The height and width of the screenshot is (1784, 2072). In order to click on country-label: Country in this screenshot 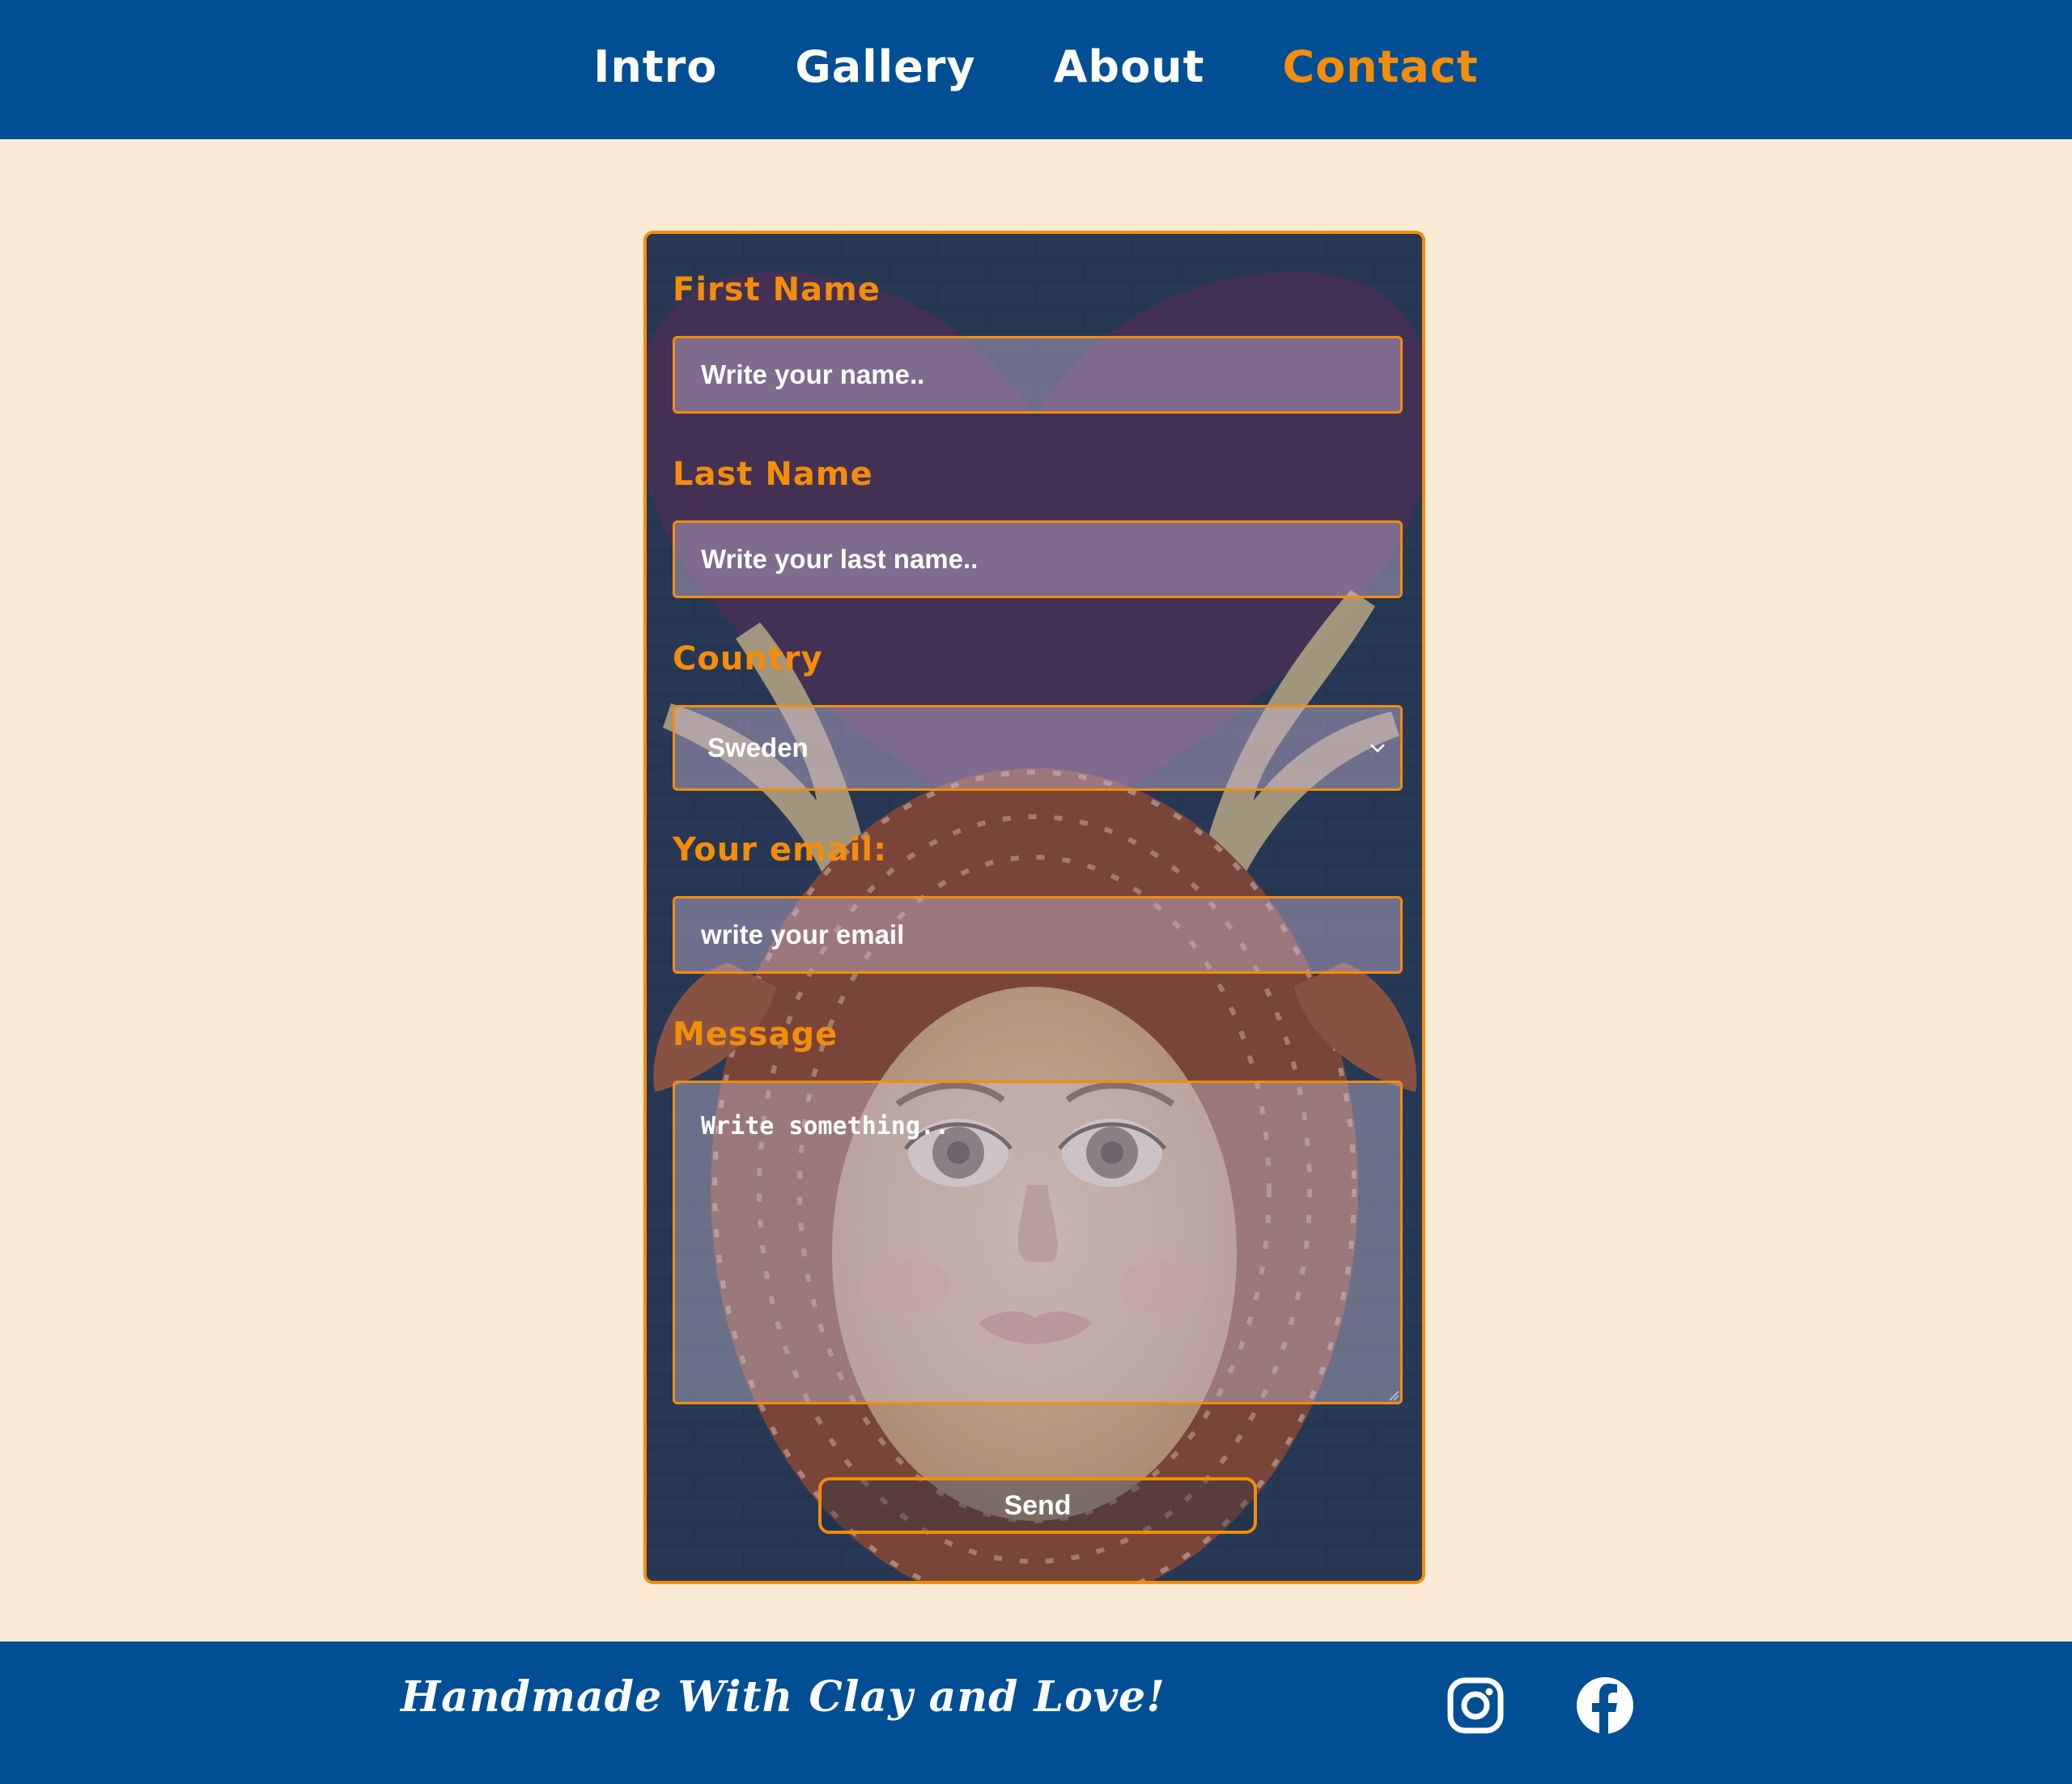, I will do `click(748, 658)`.